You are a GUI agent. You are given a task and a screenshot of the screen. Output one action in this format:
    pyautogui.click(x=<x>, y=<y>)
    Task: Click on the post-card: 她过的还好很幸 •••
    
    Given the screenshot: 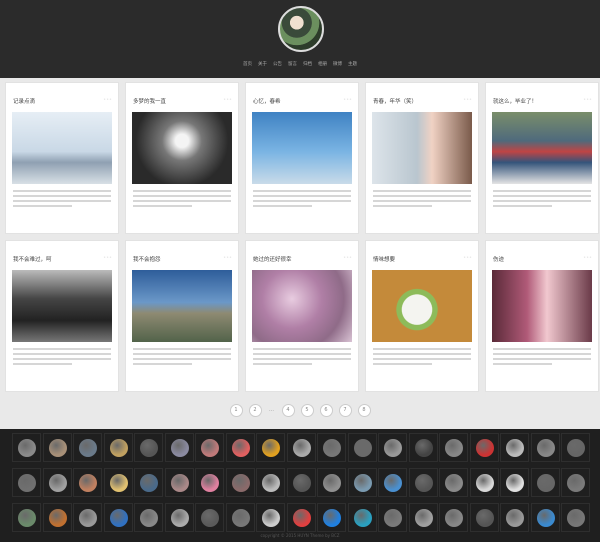 What is the action you would take?
    pyautogui.click(x=302, y=316)
    